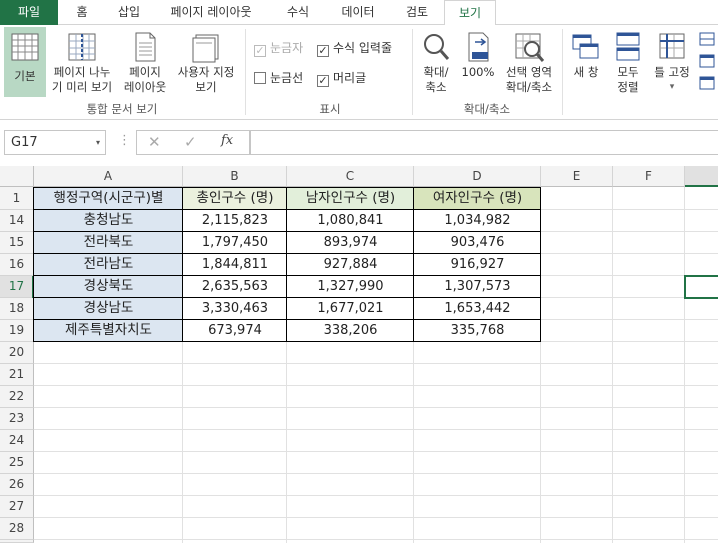 The width and height of the screenshot is (718, 543). Describe the element at coordinates (708, 63) in the screenshot. I see `split-hide-unhide-icons` at that location.